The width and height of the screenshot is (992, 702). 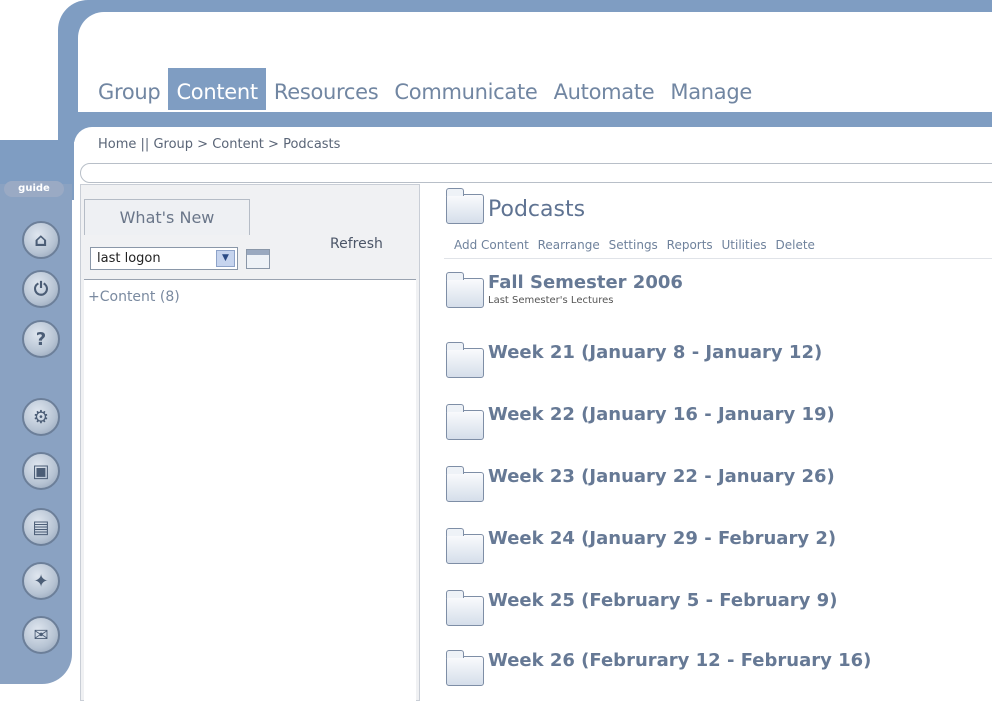 I want to click on calendar-icon, so click(x=258, y=259).